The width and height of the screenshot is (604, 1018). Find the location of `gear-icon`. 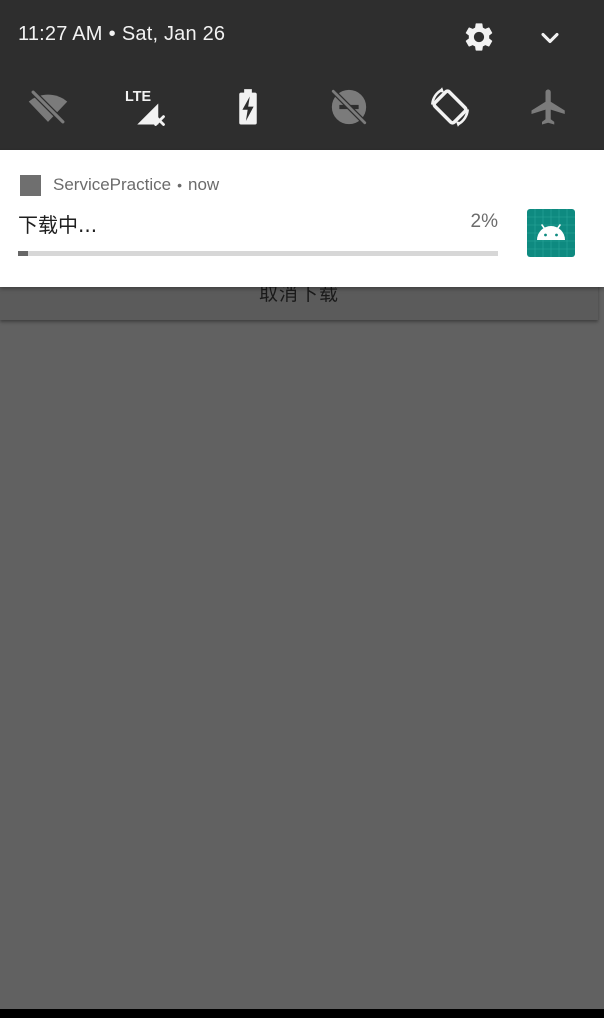

gear-icon is located at coordinates (479, 37).